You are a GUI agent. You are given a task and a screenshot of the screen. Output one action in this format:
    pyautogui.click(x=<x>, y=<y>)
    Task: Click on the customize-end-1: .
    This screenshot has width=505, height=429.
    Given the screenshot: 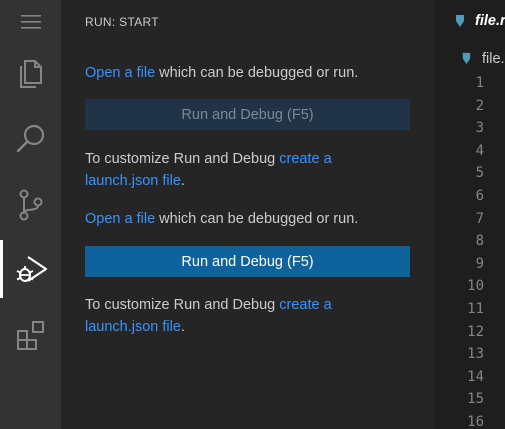 What is the action you would take?
    pyautogui.click(x=182, y=181)
    